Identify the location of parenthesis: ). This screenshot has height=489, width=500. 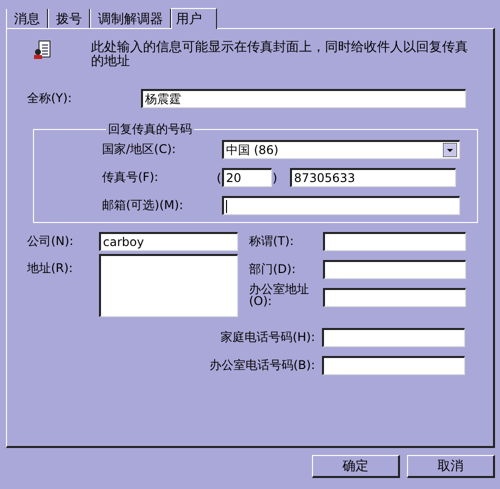
(275, 177).